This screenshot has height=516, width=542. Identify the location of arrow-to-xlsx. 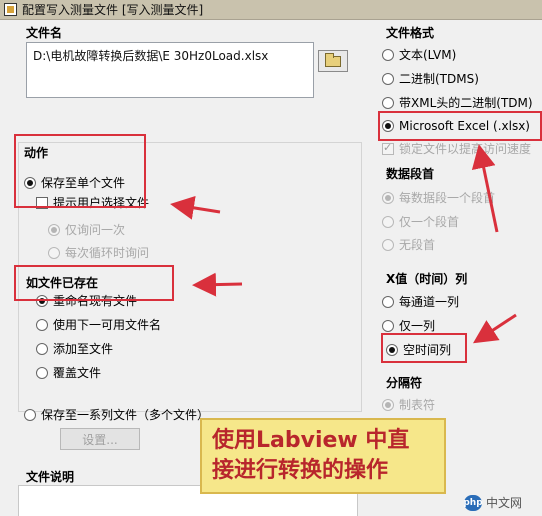
(485, 188).